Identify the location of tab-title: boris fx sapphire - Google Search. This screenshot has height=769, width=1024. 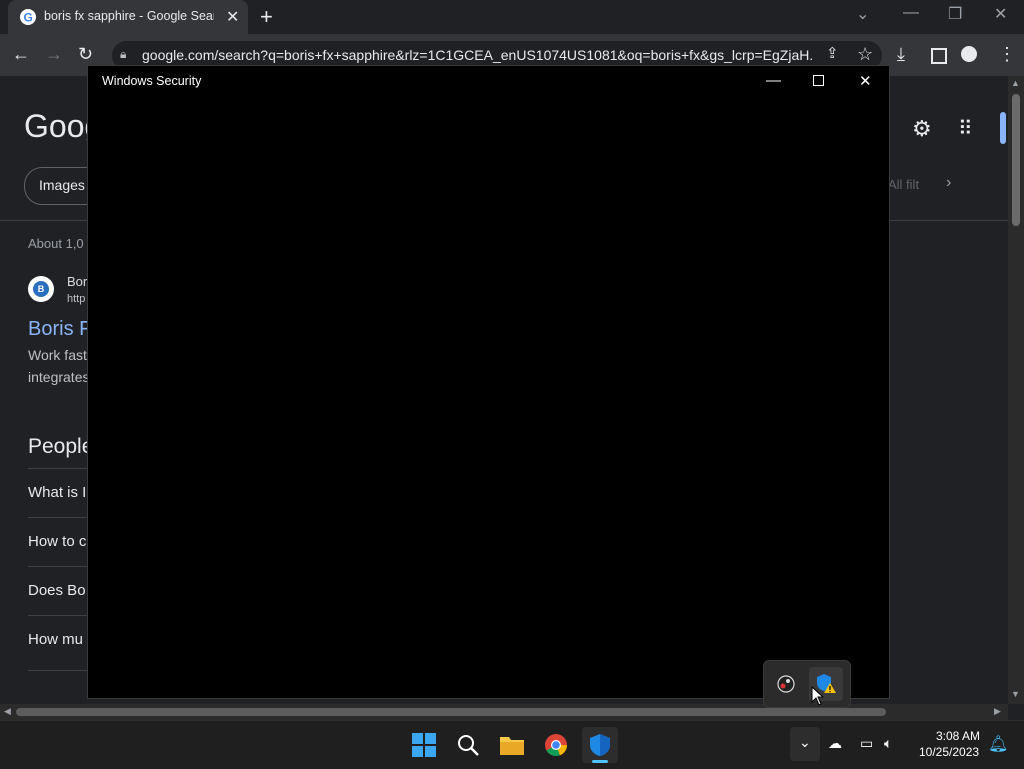
(129, 16).